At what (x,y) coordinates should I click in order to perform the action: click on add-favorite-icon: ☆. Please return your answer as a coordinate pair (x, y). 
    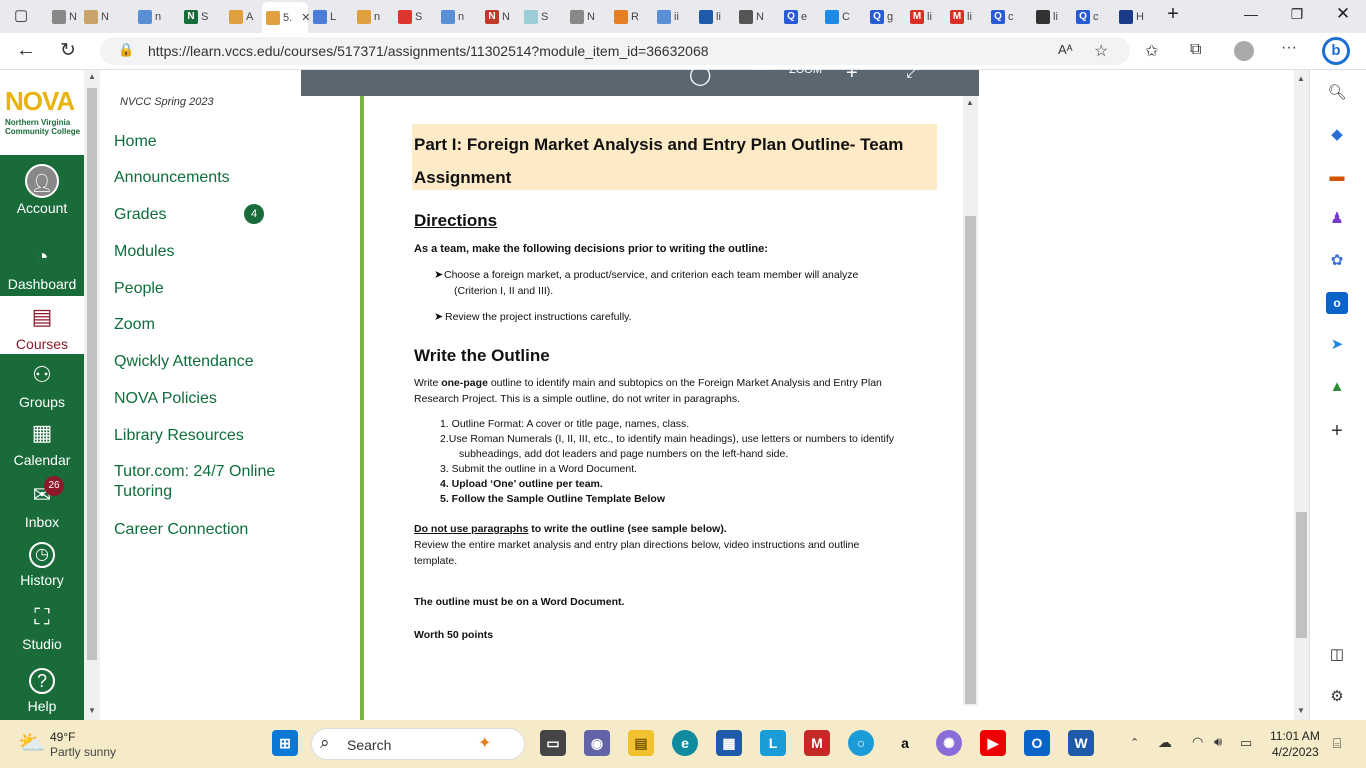
    Looking at the image, I should click on (1101, 51).